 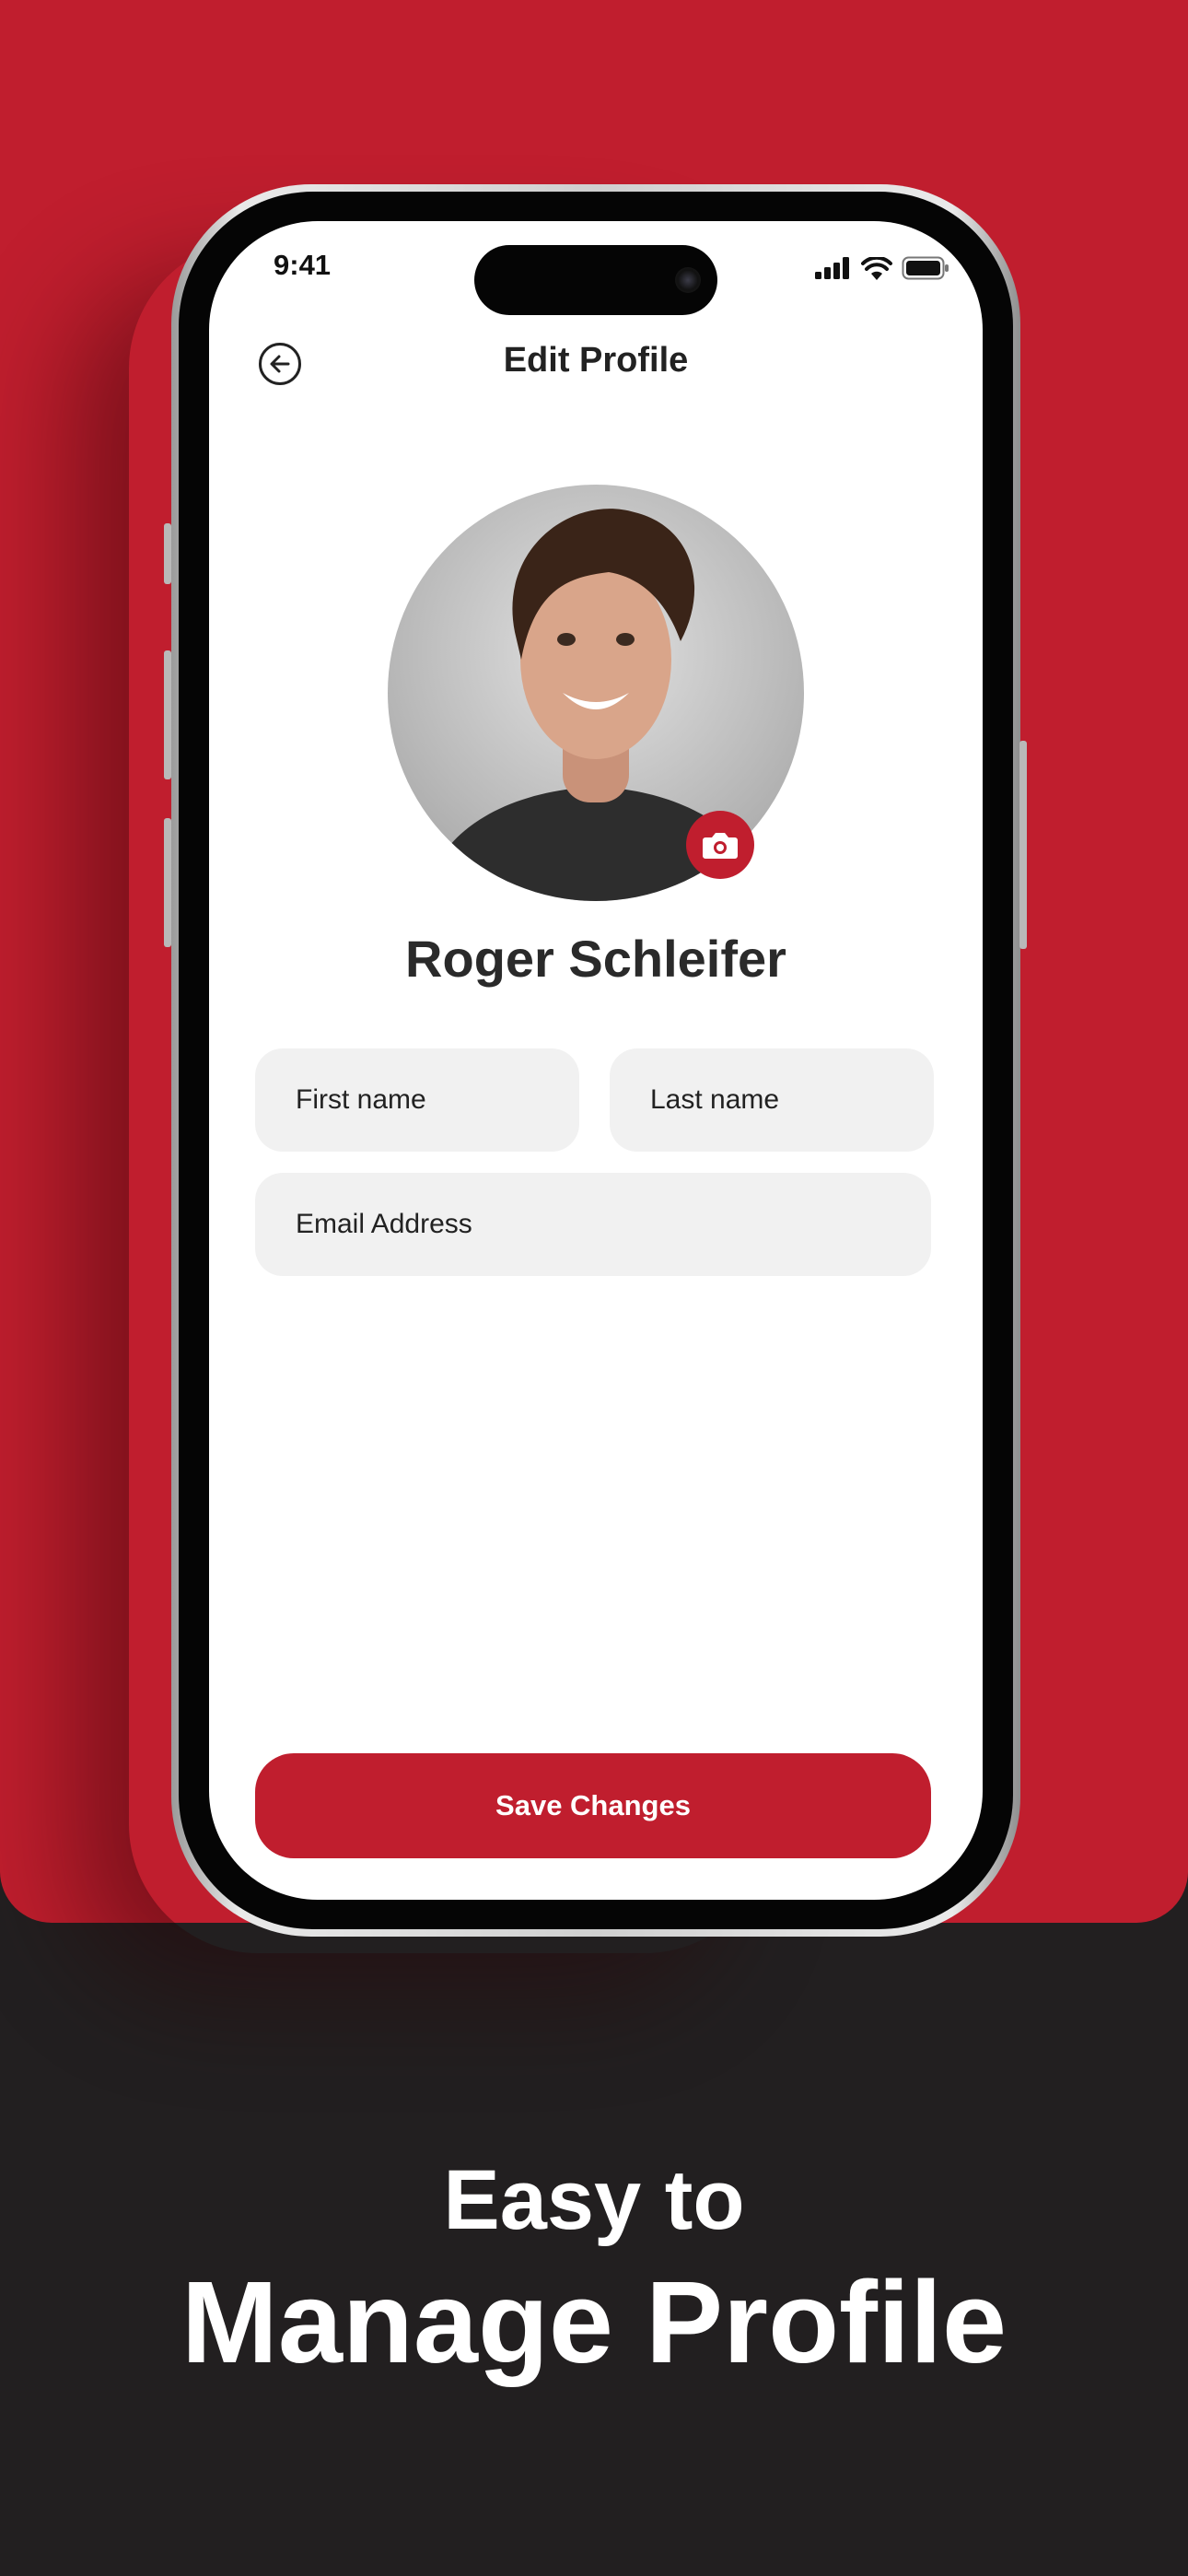 I want to click on first-name-field: First name, so click(x=417, y=1100).